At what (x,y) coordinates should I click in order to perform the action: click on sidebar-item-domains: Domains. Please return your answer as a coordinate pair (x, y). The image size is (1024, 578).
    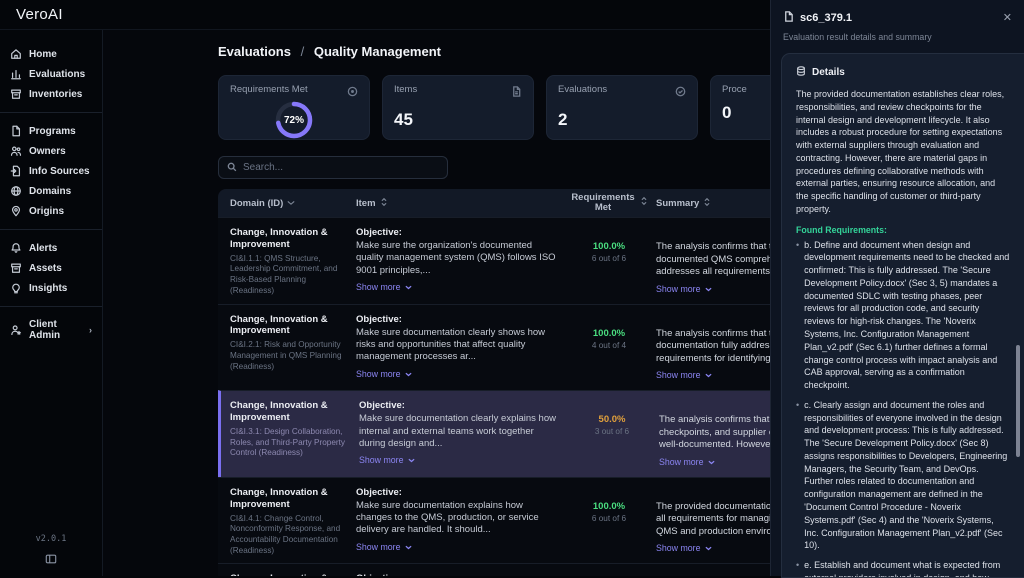
    Looking at the image, I should click on (51, 191).